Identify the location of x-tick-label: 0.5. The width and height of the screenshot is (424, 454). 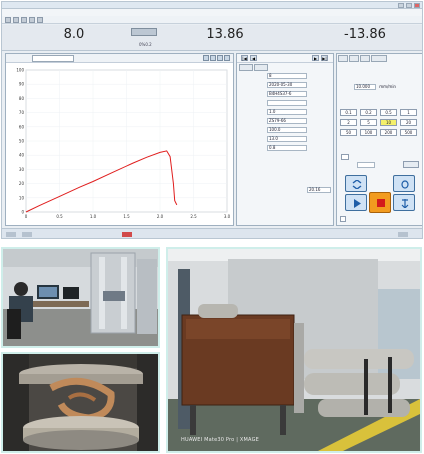
(59, 216).